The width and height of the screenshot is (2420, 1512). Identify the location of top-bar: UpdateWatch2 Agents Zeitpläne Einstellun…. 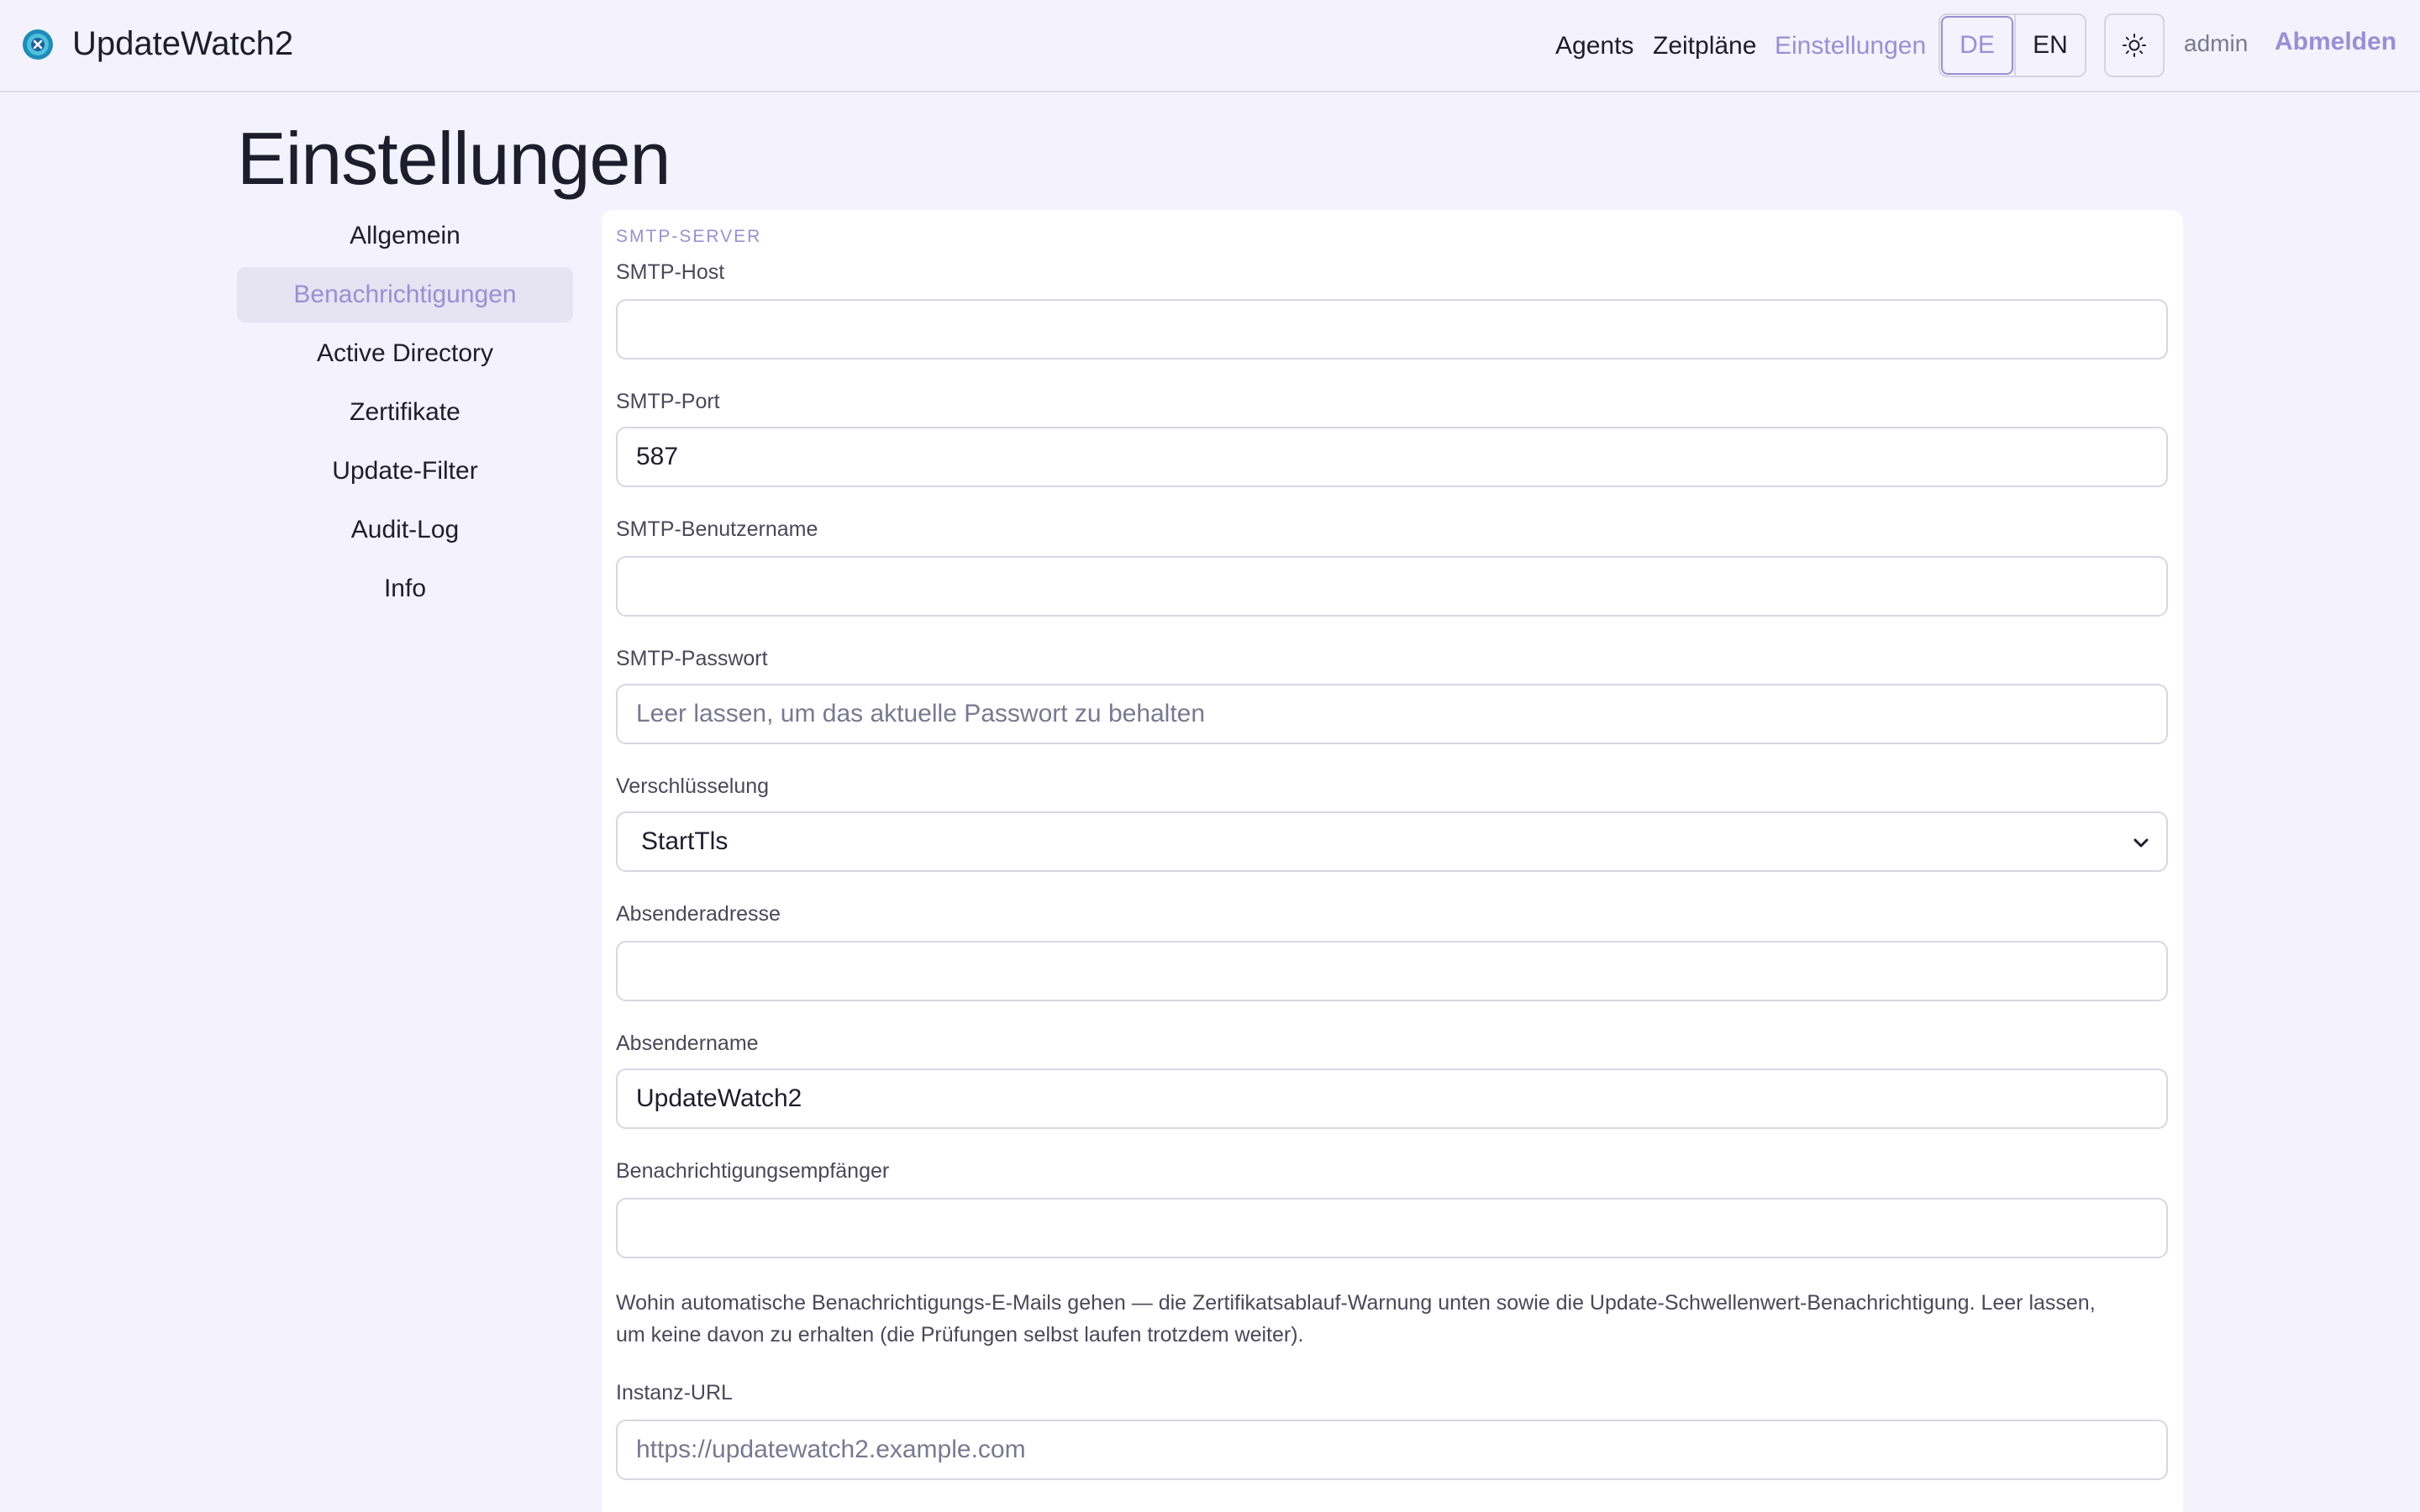
(1210, 46).